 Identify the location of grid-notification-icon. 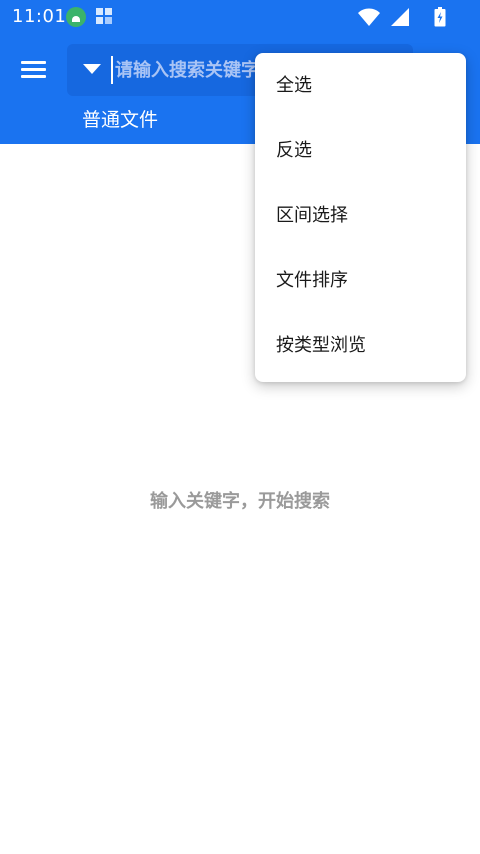
(105, 17).